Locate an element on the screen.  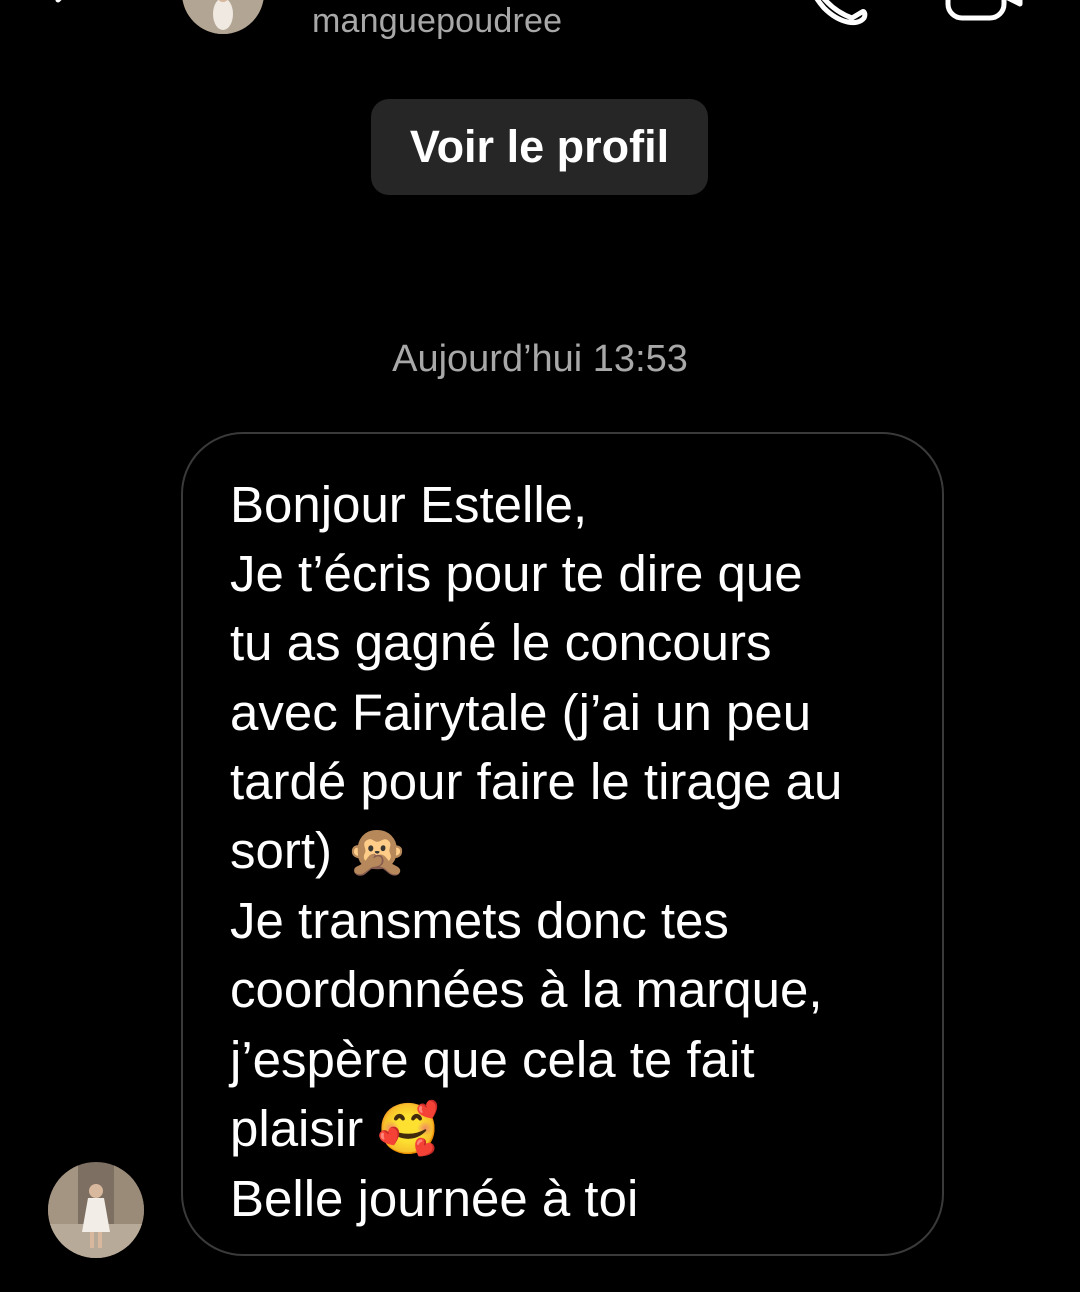
chat-header: manguepoudree is located at coordinates (540, 35).